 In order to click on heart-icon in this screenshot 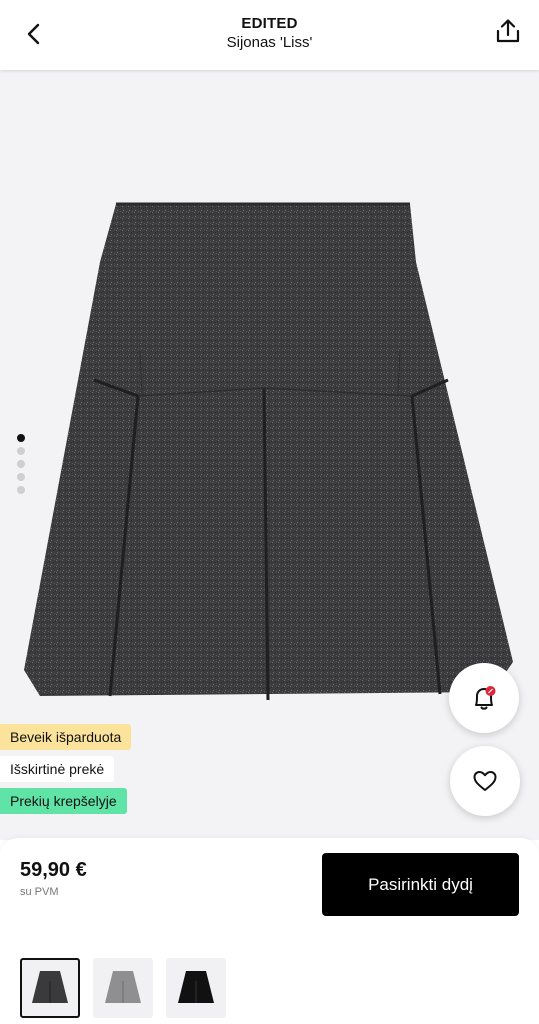, I will do `click(485, 781)`.